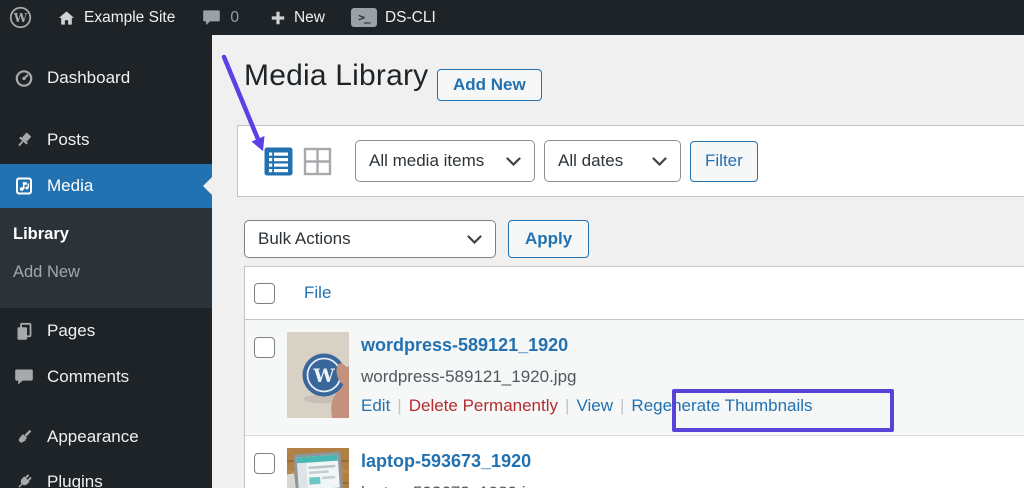 The height and width of the screenshot is (488, 1024). I want to click on bulk-actions-bar: Bulk Actions Apply, so click(417, 239).